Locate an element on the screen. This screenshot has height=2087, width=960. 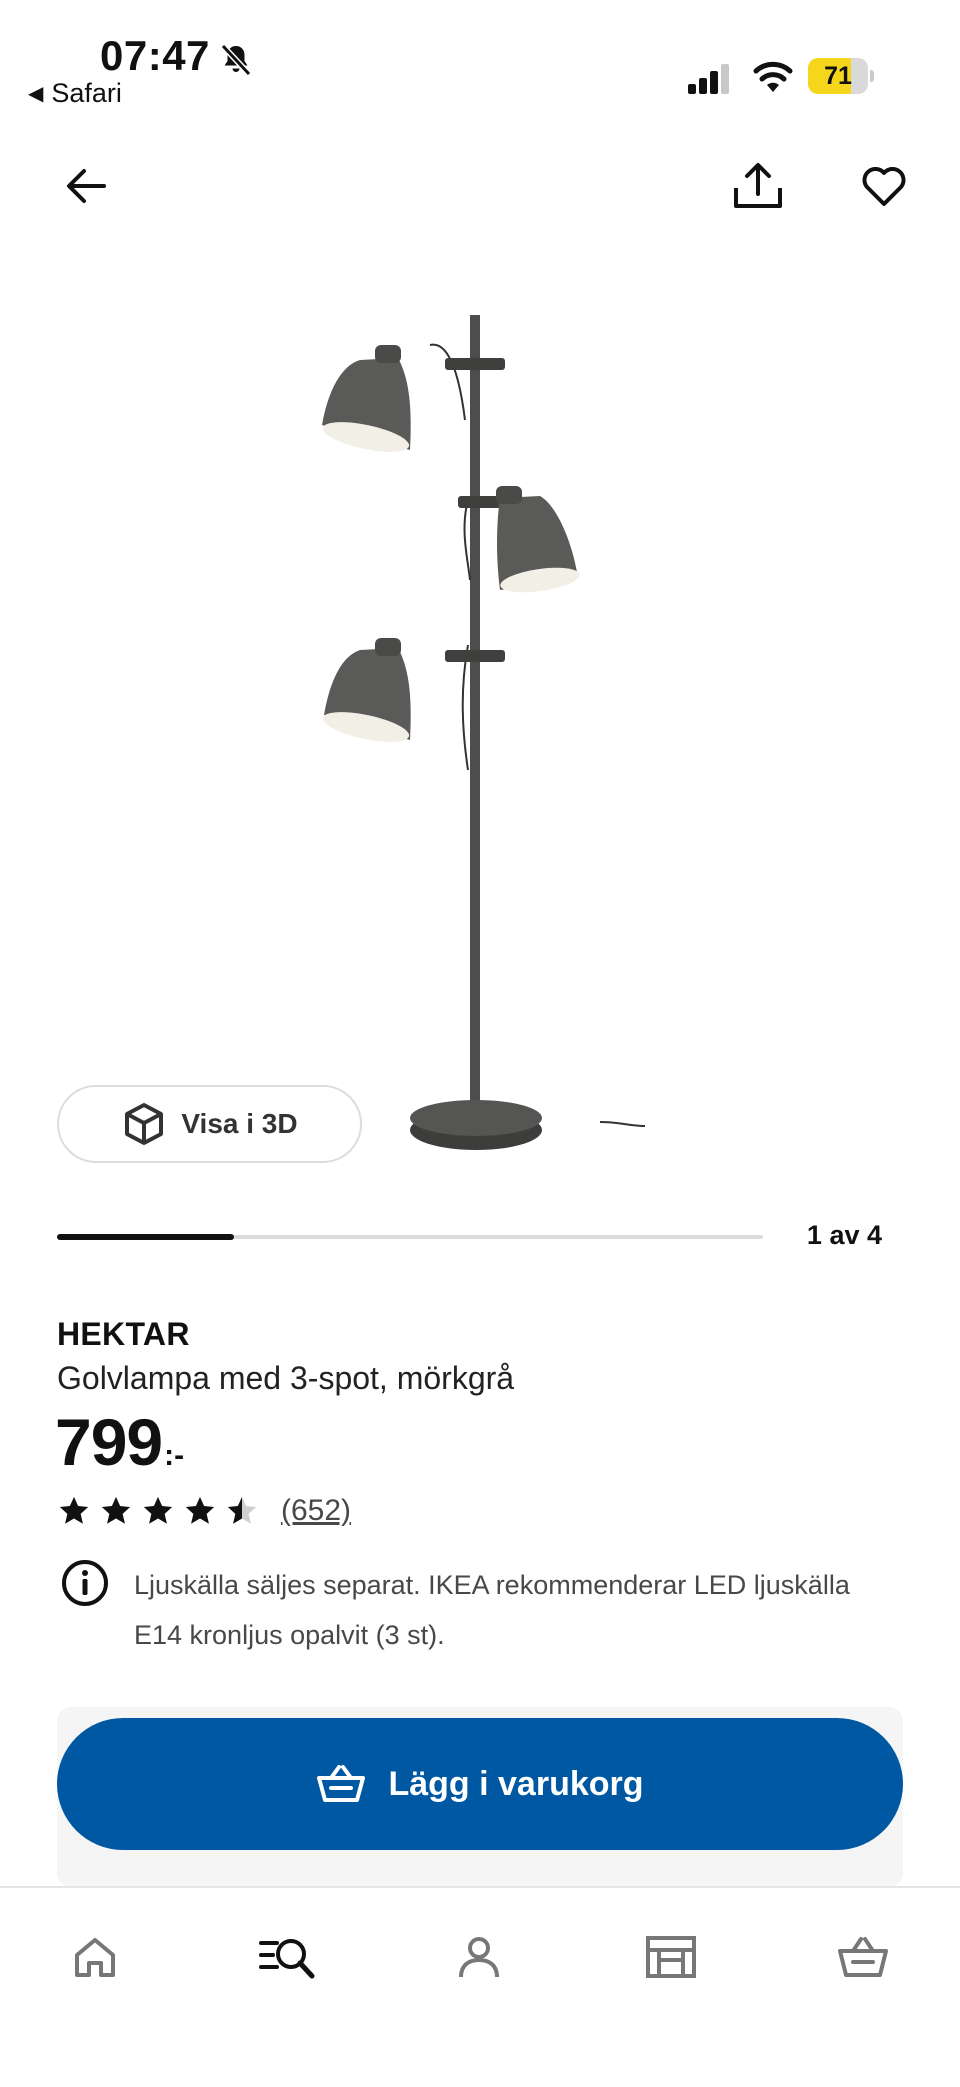
share-icon is located at coordinates (758, 185).